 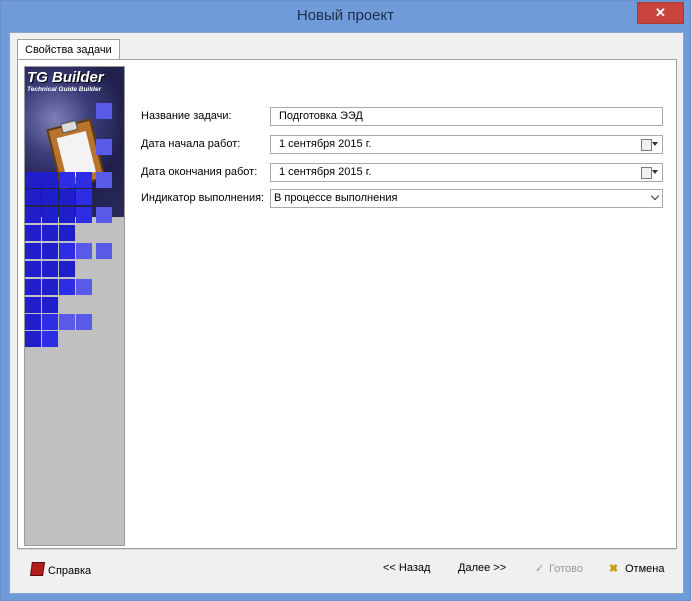 I want to click on help-button: Справка, so click(x=61, y=569).